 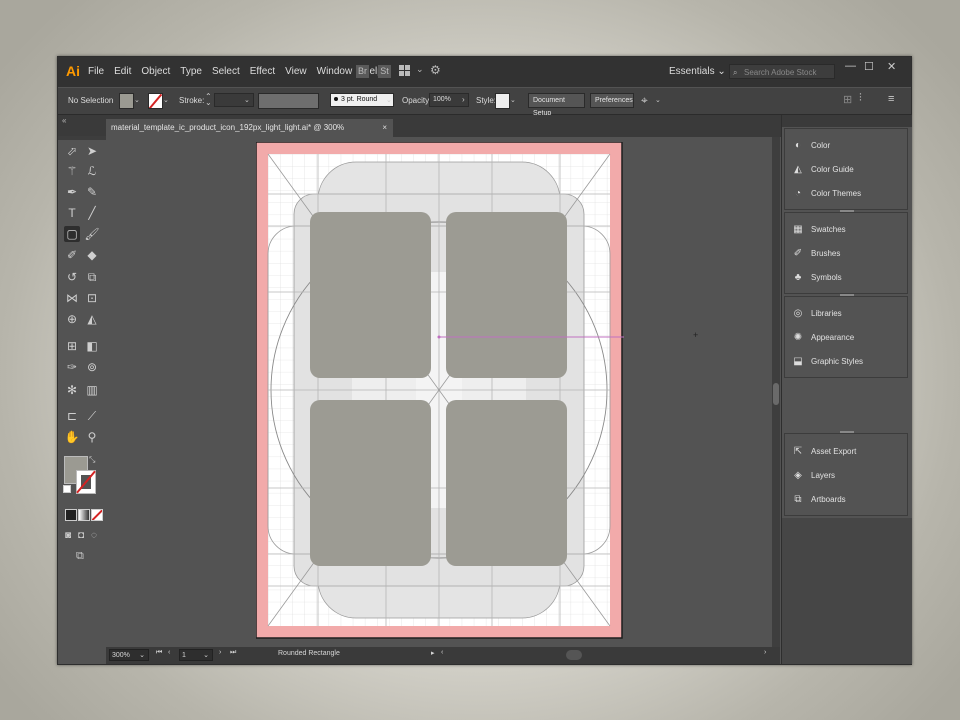 What do you see at coordinates (697, 71) in the screenshot?
I see `workspace-switcher: Essentials ⌄` at bounding box center [697, 71].